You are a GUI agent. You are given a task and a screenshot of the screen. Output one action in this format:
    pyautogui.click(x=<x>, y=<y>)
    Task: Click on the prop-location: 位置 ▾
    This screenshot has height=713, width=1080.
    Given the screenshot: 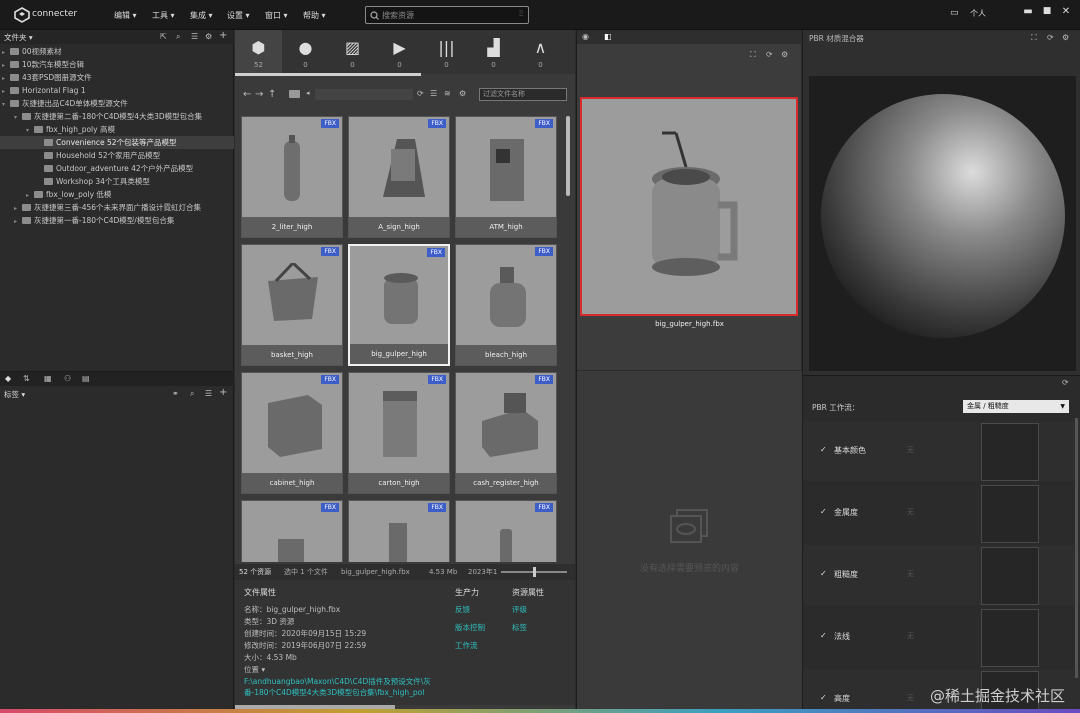 What is the action you would take?
    pyautogui.click(x=254, y=669)
    